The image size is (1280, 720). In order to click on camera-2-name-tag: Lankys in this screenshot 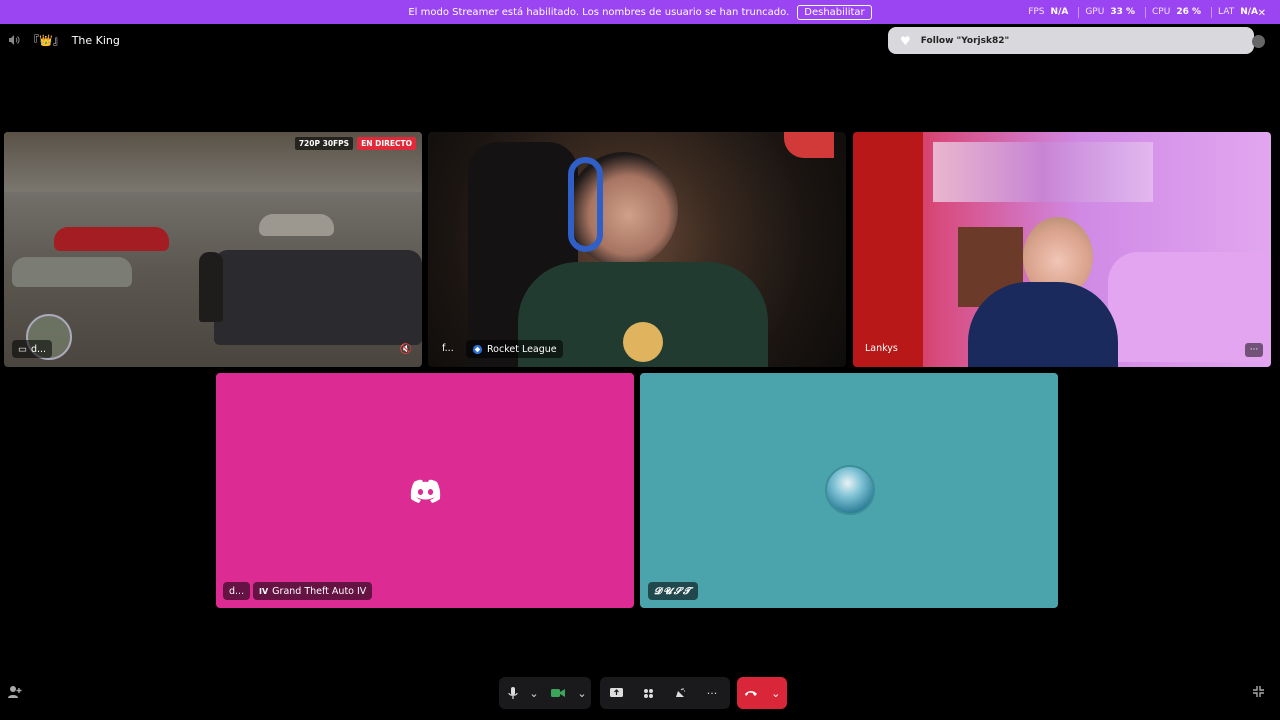, I will do `click(884, 348)`.